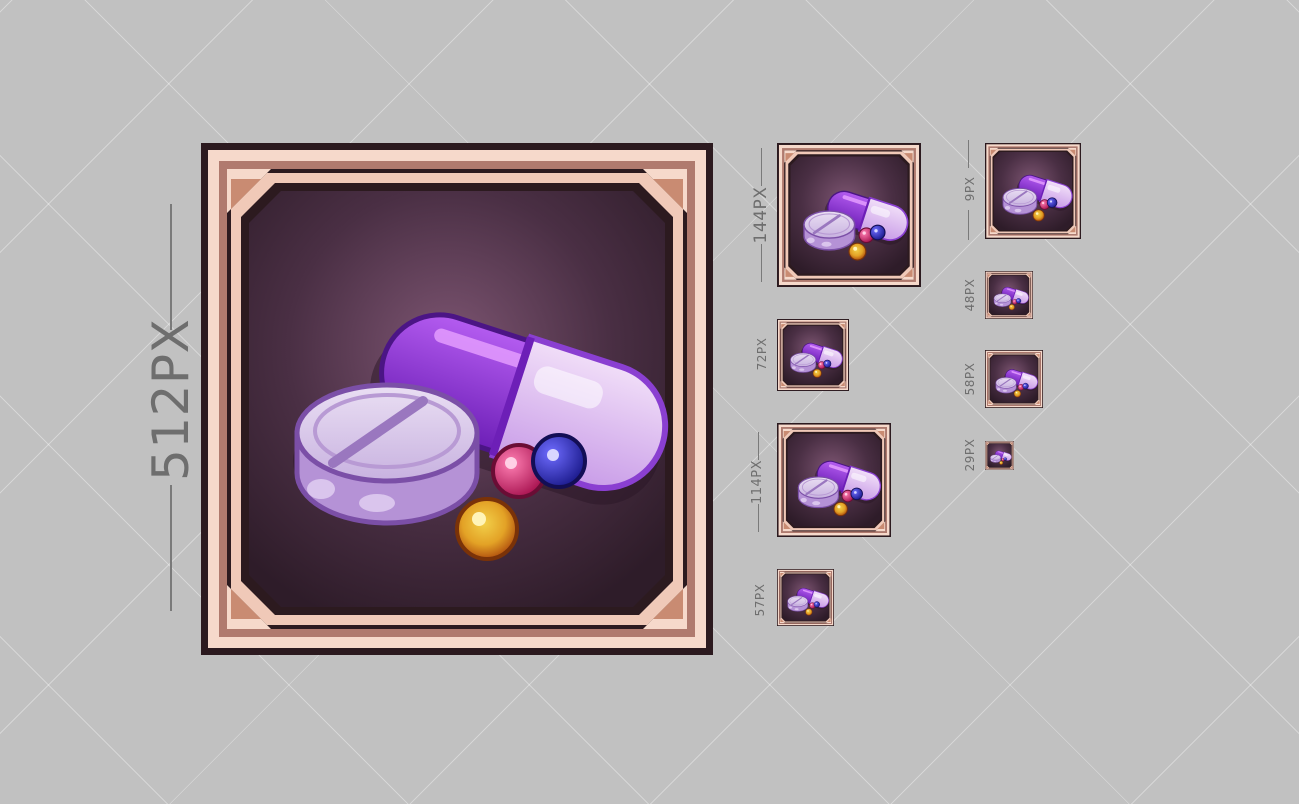 This screenshot has width=1299, height=804. What do you see at coordinates (761, 215) in the screenshot?
I see `size-label-144: 144PX` at bounding box center [761, 215].